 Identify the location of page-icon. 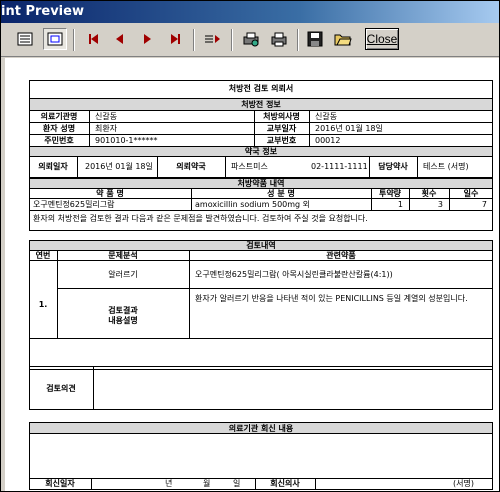
(25, 39).